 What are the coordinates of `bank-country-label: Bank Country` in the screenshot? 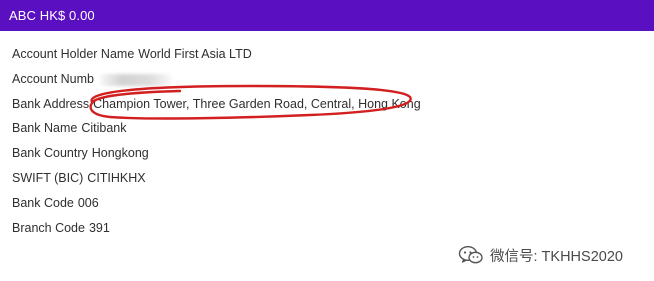 It's located at (50, 153).